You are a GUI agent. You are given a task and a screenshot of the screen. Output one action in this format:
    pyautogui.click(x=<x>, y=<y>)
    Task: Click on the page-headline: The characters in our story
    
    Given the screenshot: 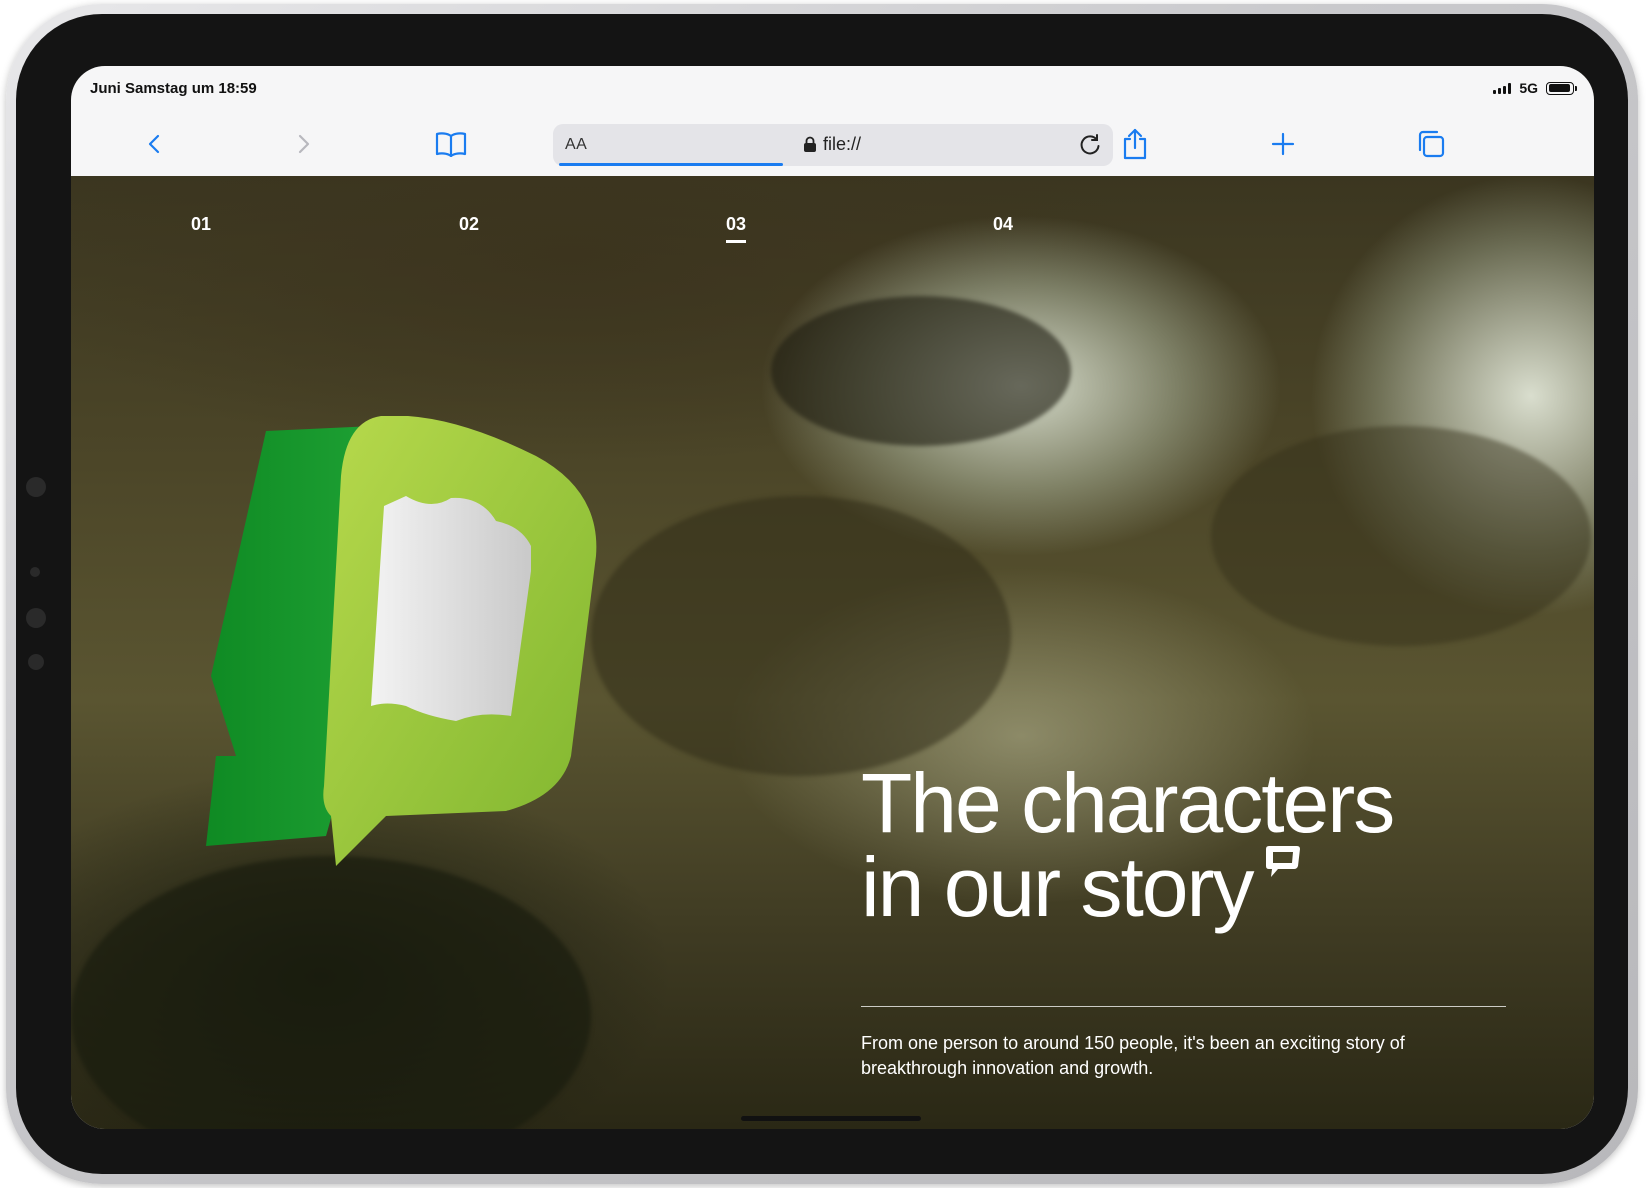 What is the action you would take?
    pyautogui.click(x=1186, y=845)
    